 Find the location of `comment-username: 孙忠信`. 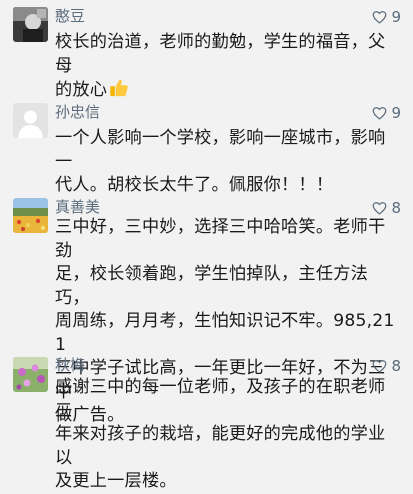

comment-username: 孙忠信 is located at coordinates (77, 112).